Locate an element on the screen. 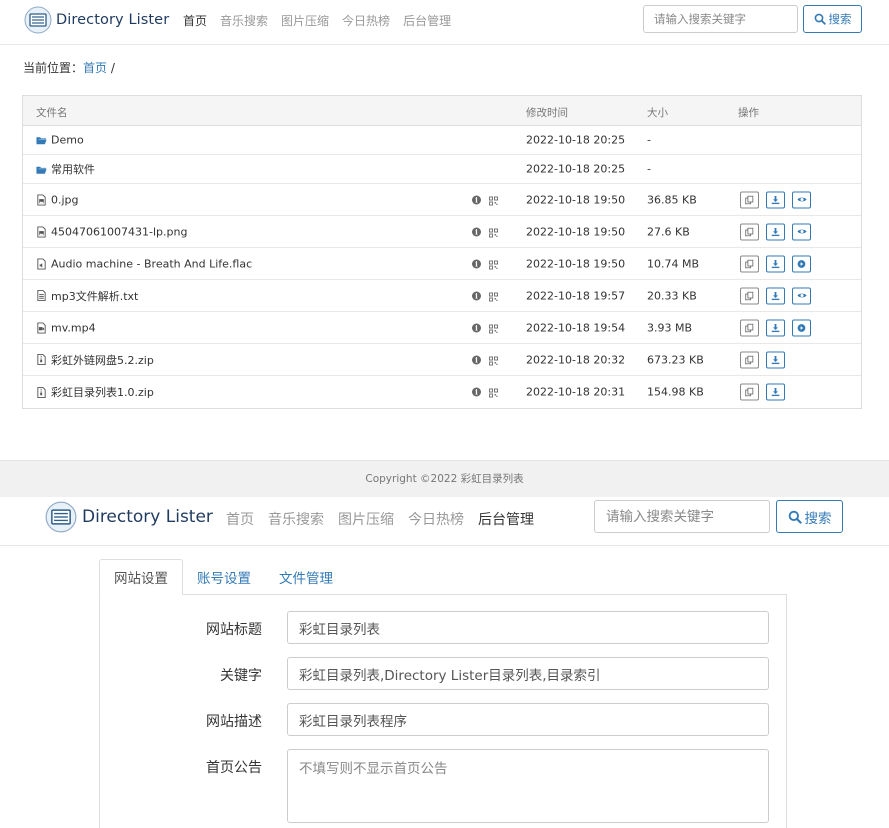  notice-label: 首页公告 is located at coordinates (234, 768).